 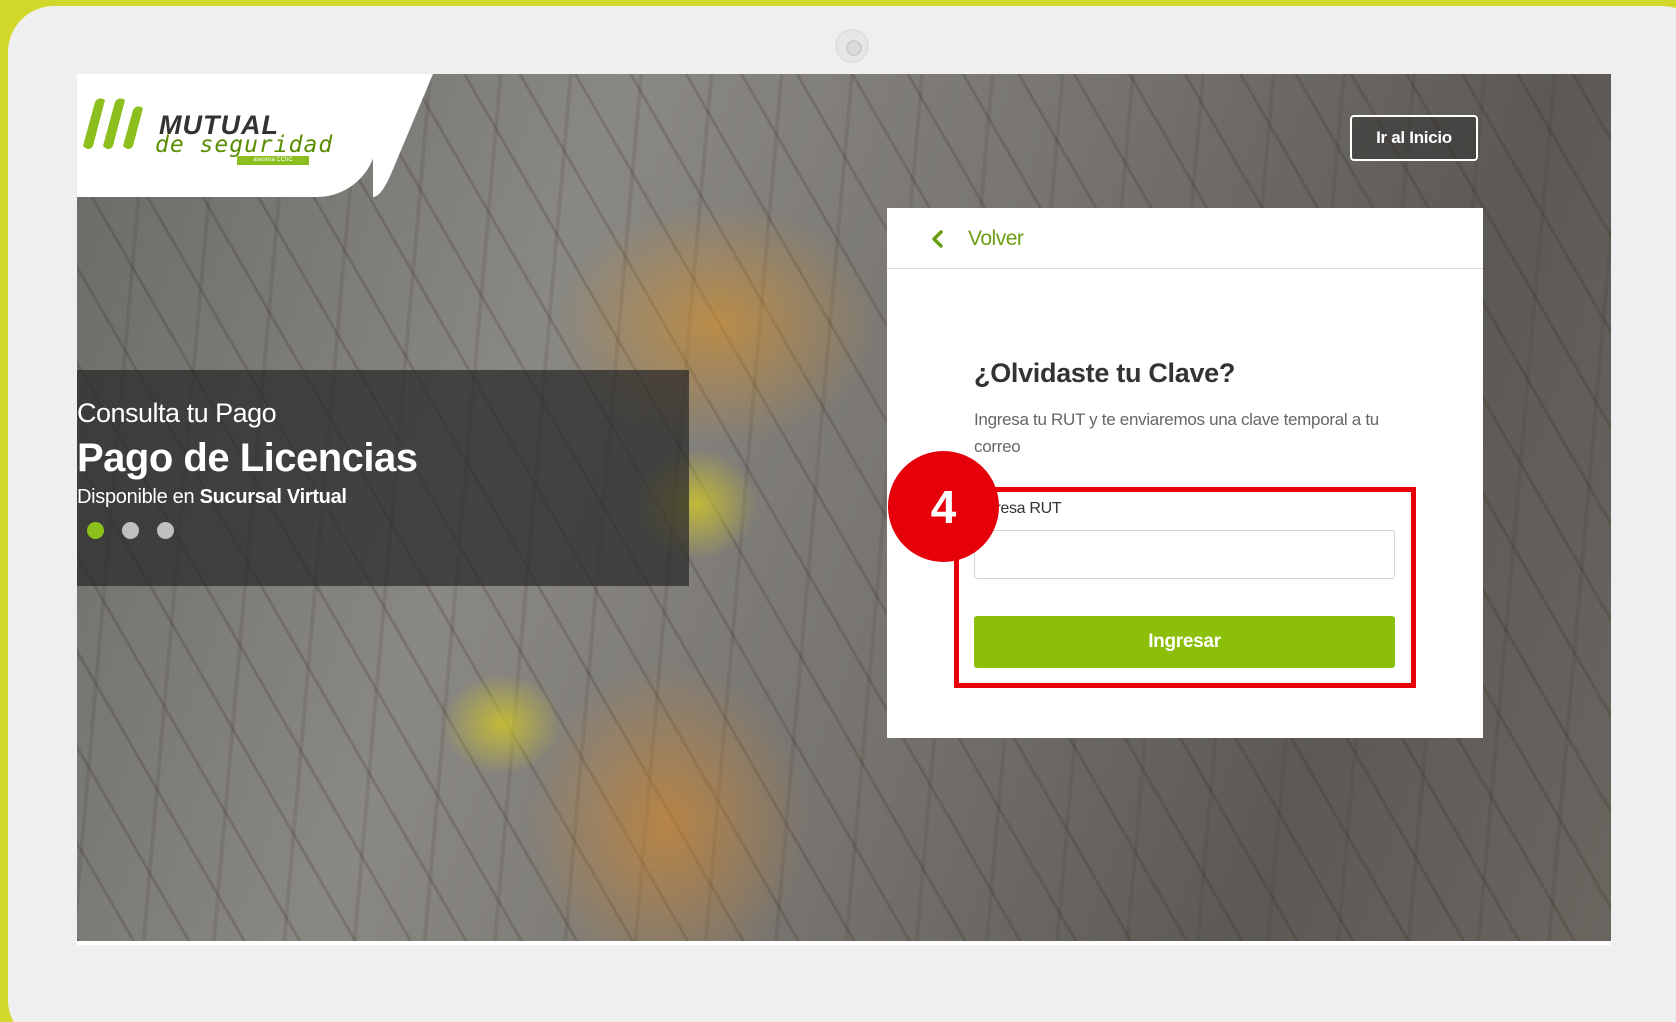 I want to click on banner-kicker: Consulta tu Pago, so click(x=177, y=413).